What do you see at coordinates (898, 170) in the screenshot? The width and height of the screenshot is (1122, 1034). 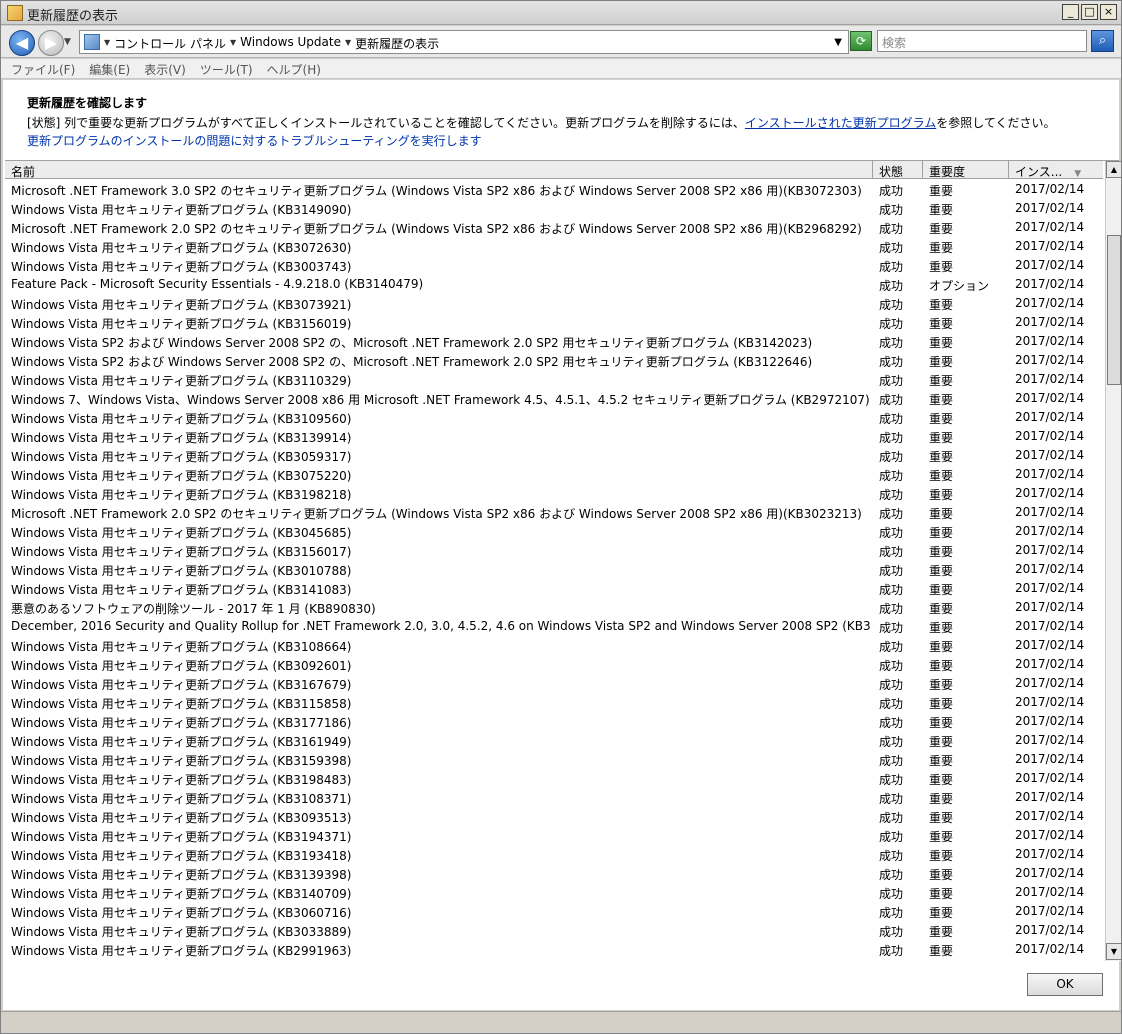 I see `column-header-status: 状態` at bounding box center [898, 170].